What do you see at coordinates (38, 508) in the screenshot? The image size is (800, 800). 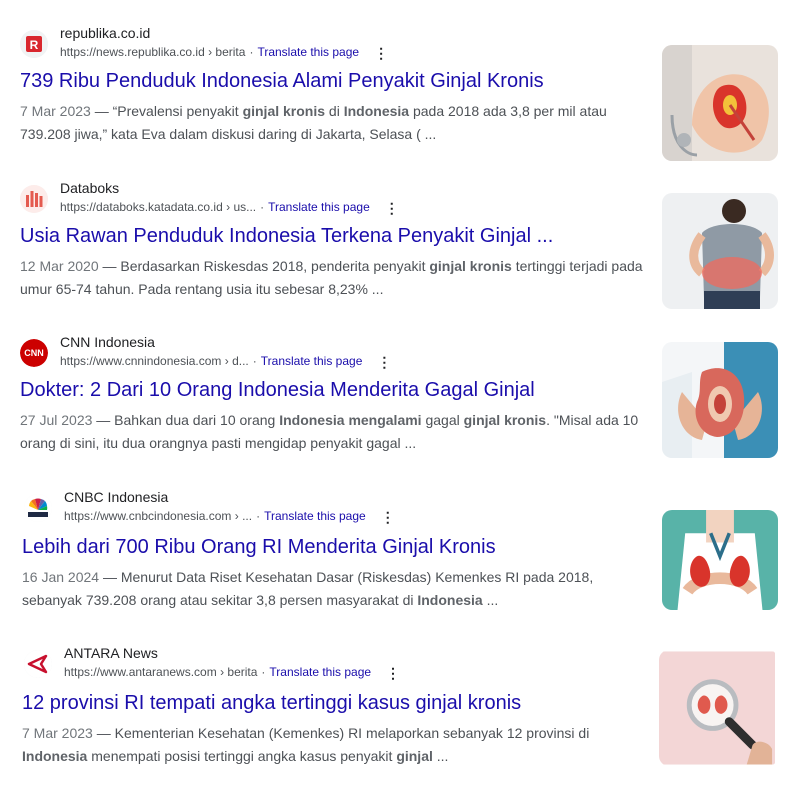 I see `cnbc-peacock-icon` at bounding box center [38, 508].